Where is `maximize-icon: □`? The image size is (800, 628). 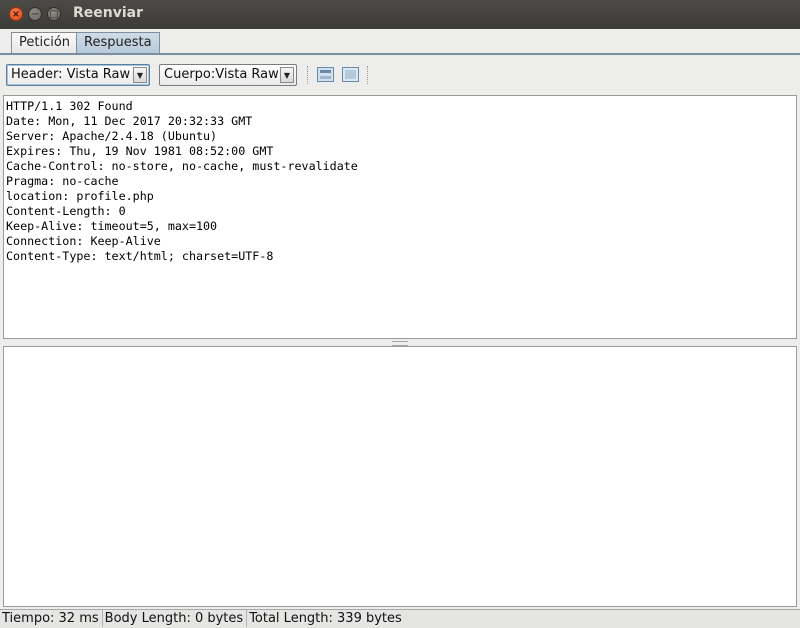 maximize-icon: □ is located at coordinates (54, 14).